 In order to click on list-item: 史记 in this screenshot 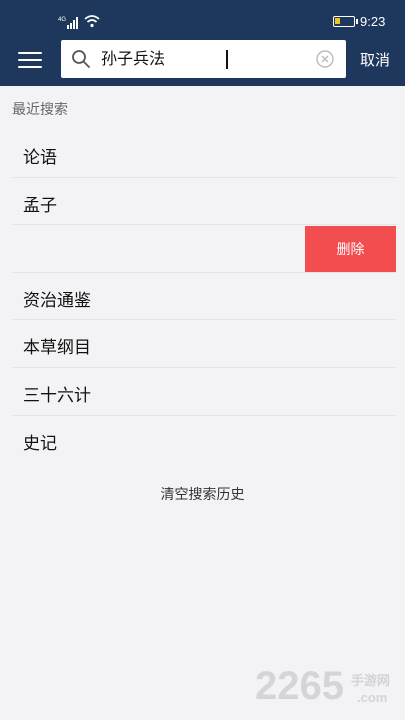, I will do `click(204, 440)`.